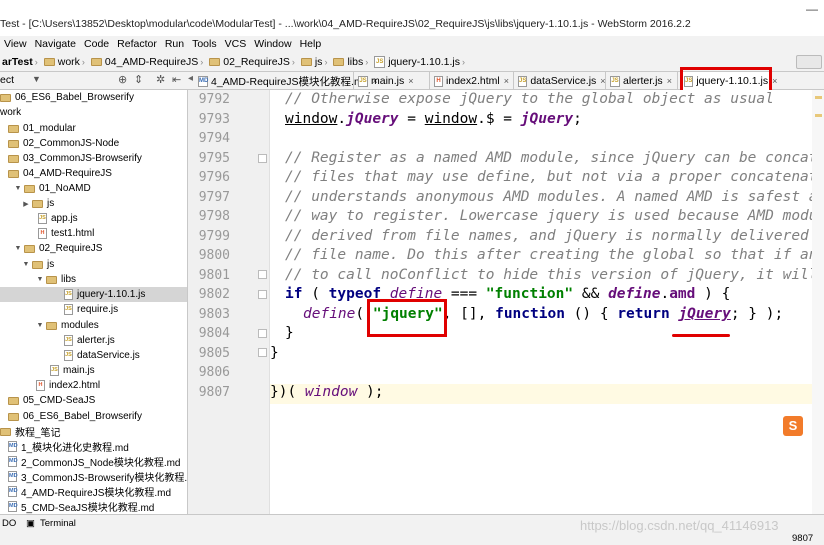 This screenshot has width=824, height=545. Describe the element at coordinates (93, 128) in the screenshot. I see `tree-item: 01_modular` at that location.